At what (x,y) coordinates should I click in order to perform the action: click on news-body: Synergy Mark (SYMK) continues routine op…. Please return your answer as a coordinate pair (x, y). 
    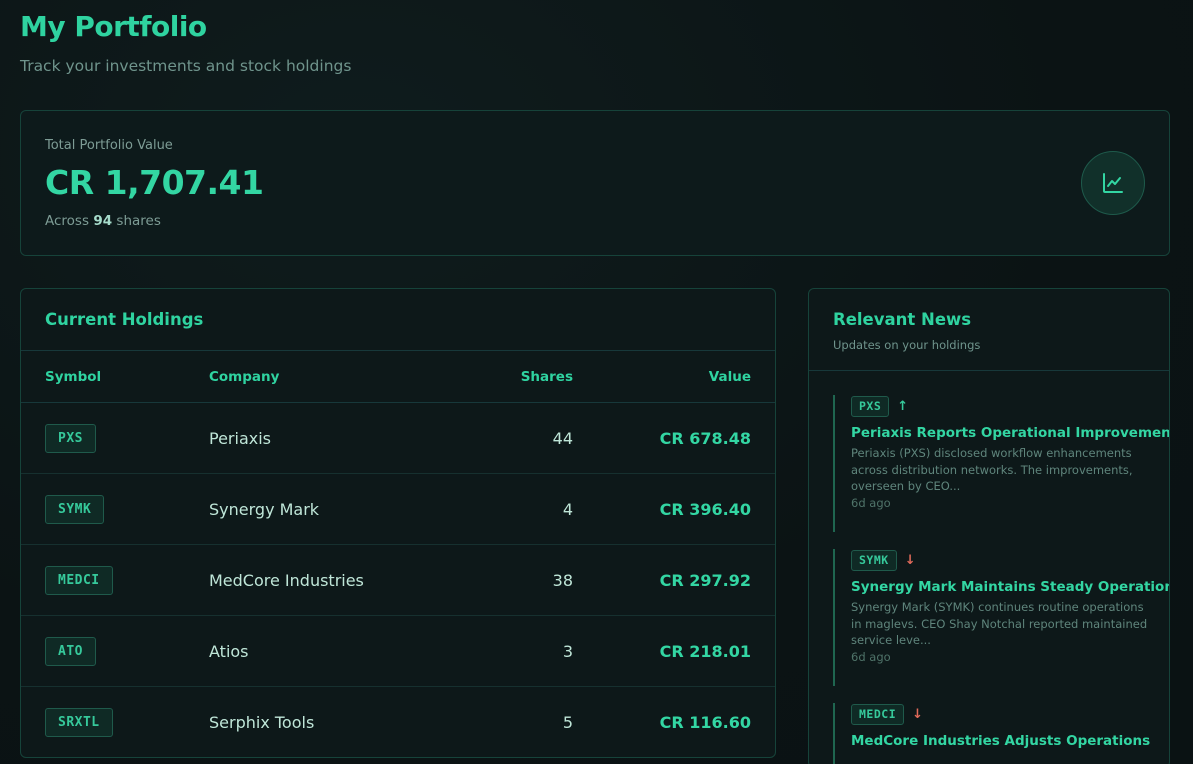
    Looking at the image, I should click on (999, 623).